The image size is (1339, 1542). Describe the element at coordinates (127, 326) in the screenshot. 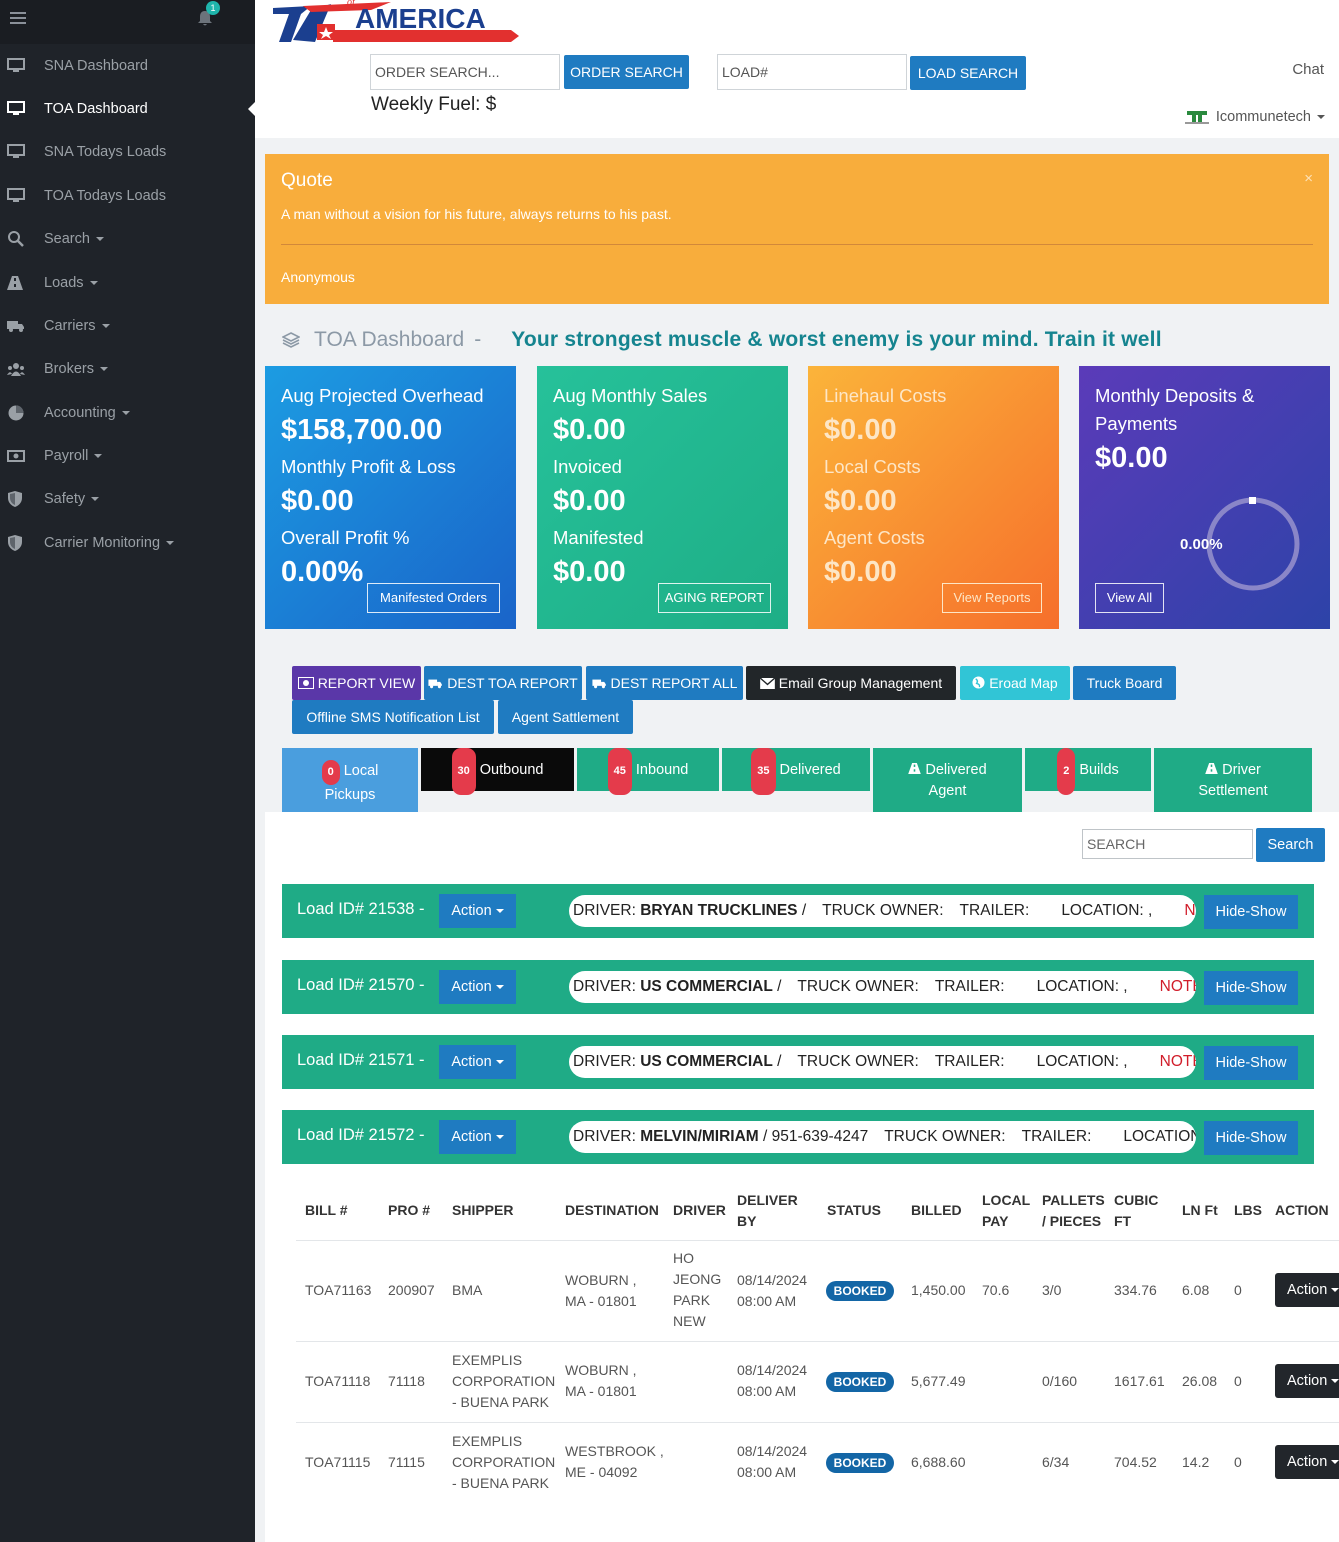

I see `sidebar-item-carriers: Carriers` at that location.